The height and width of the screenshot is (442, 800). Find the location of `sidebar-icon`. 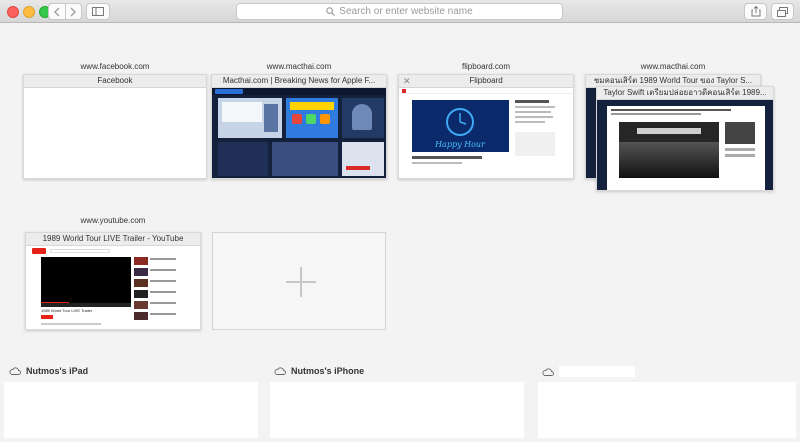

sidebar-icon is located at coordinates (98, 11).